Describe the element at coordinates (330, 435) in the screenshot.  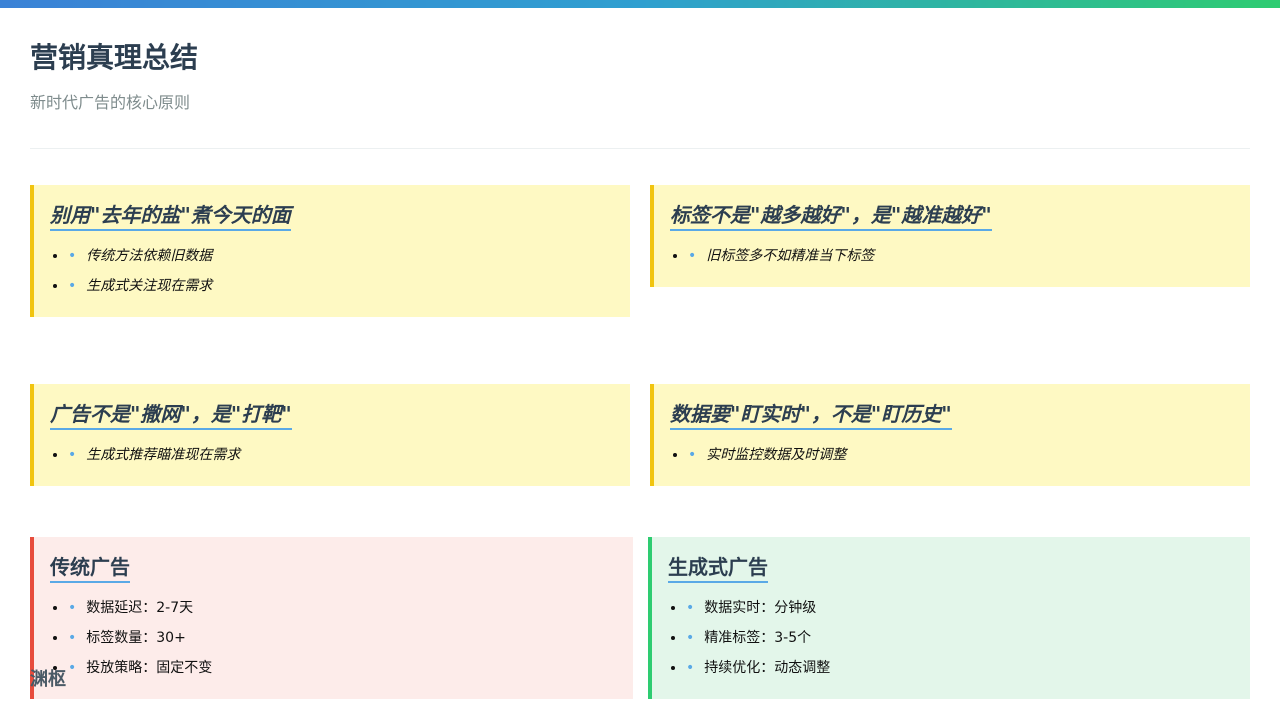
I see `truth-card-targeting: 广告不是"撒网"，是"打靶" •生成式推荐瞄准现在需求` at that location.